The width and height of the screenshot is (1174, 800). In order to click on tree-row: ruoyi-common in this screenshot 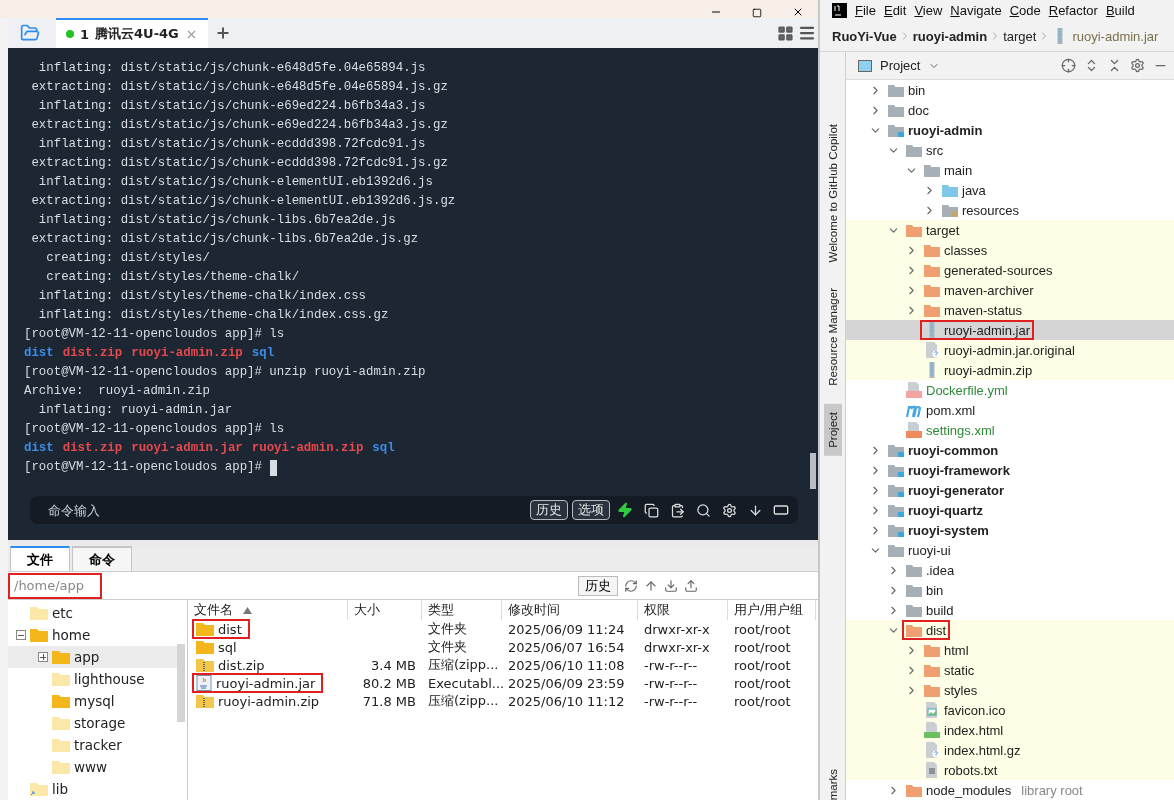, I will do `click(1010, 450)`.